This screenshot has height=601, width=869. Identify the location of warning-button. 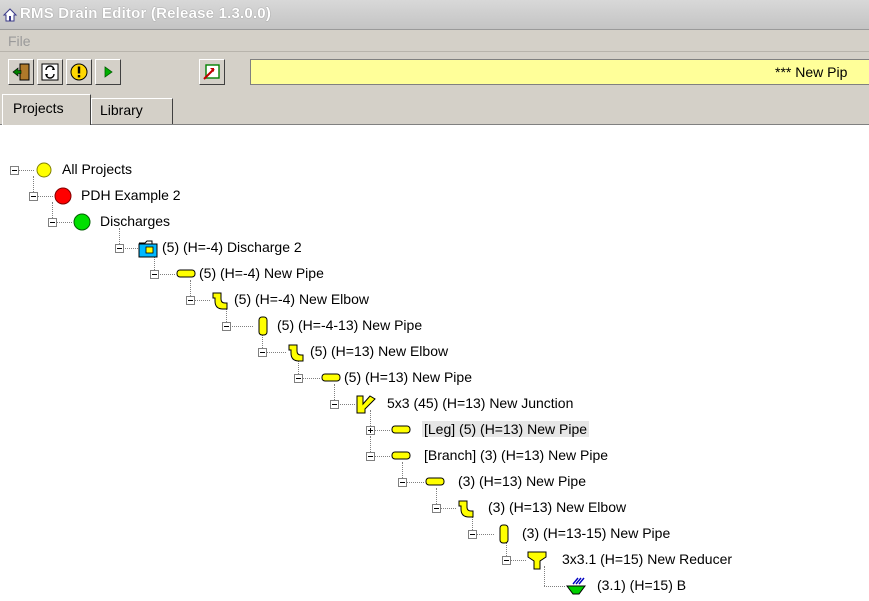
(79, 72).